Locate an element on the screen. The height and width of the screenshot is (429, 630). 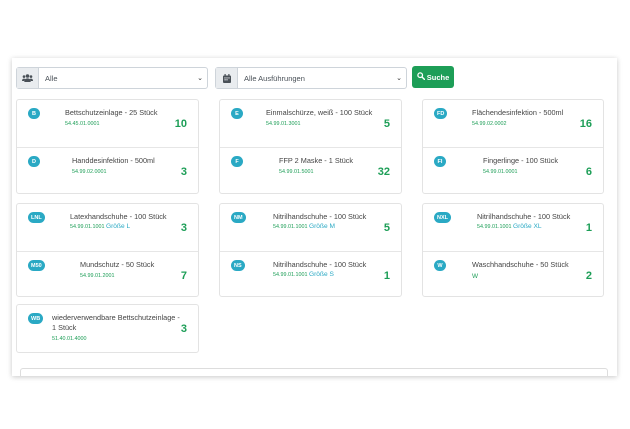
item-name: Bettschutzeinlage - 25 Stück is located at coordinates (111, 112).